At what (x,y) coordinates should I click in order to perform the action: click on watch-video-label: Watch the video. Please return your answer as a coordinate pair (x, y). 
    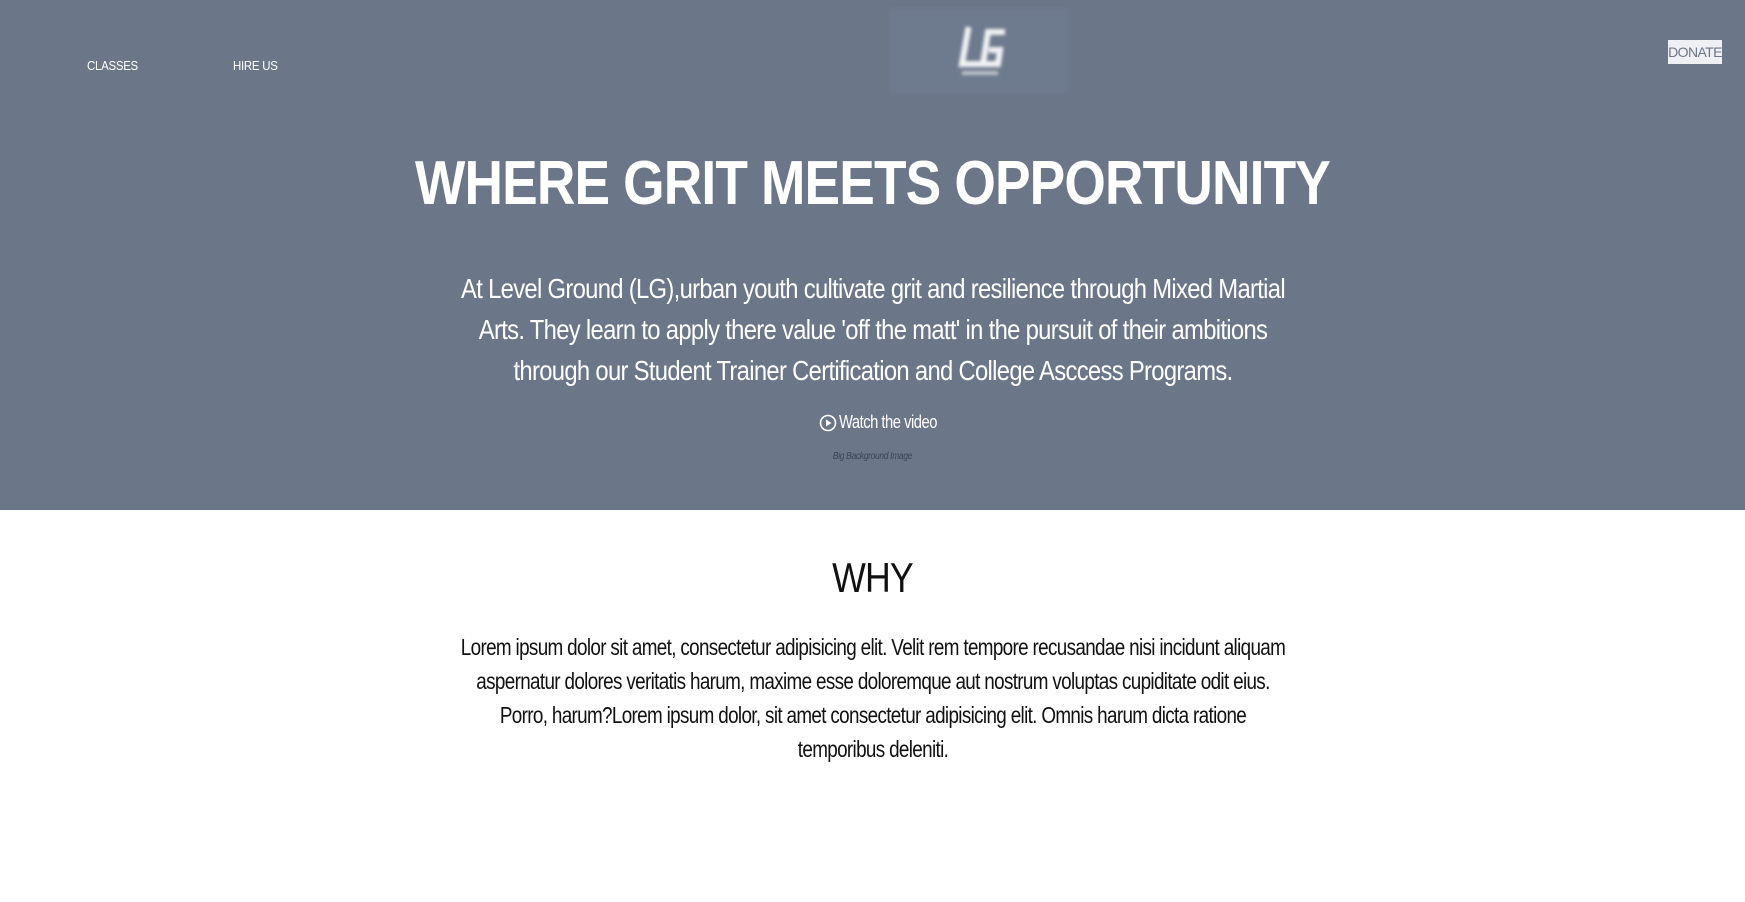
    Looking at the image, I should click on (888, 422).